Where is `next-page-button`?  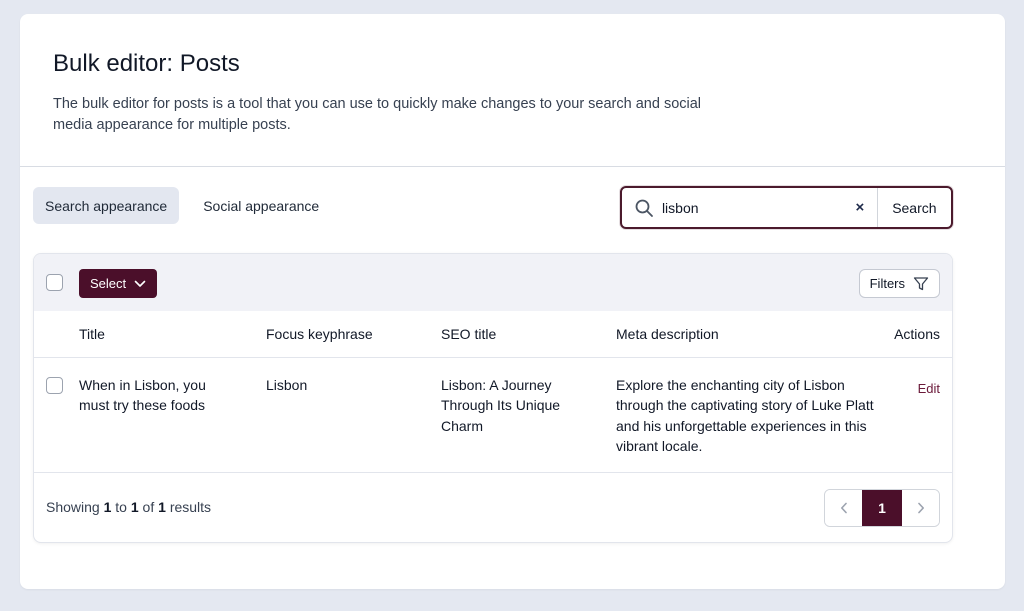
next-page-button is located at coordinates (920, 508).